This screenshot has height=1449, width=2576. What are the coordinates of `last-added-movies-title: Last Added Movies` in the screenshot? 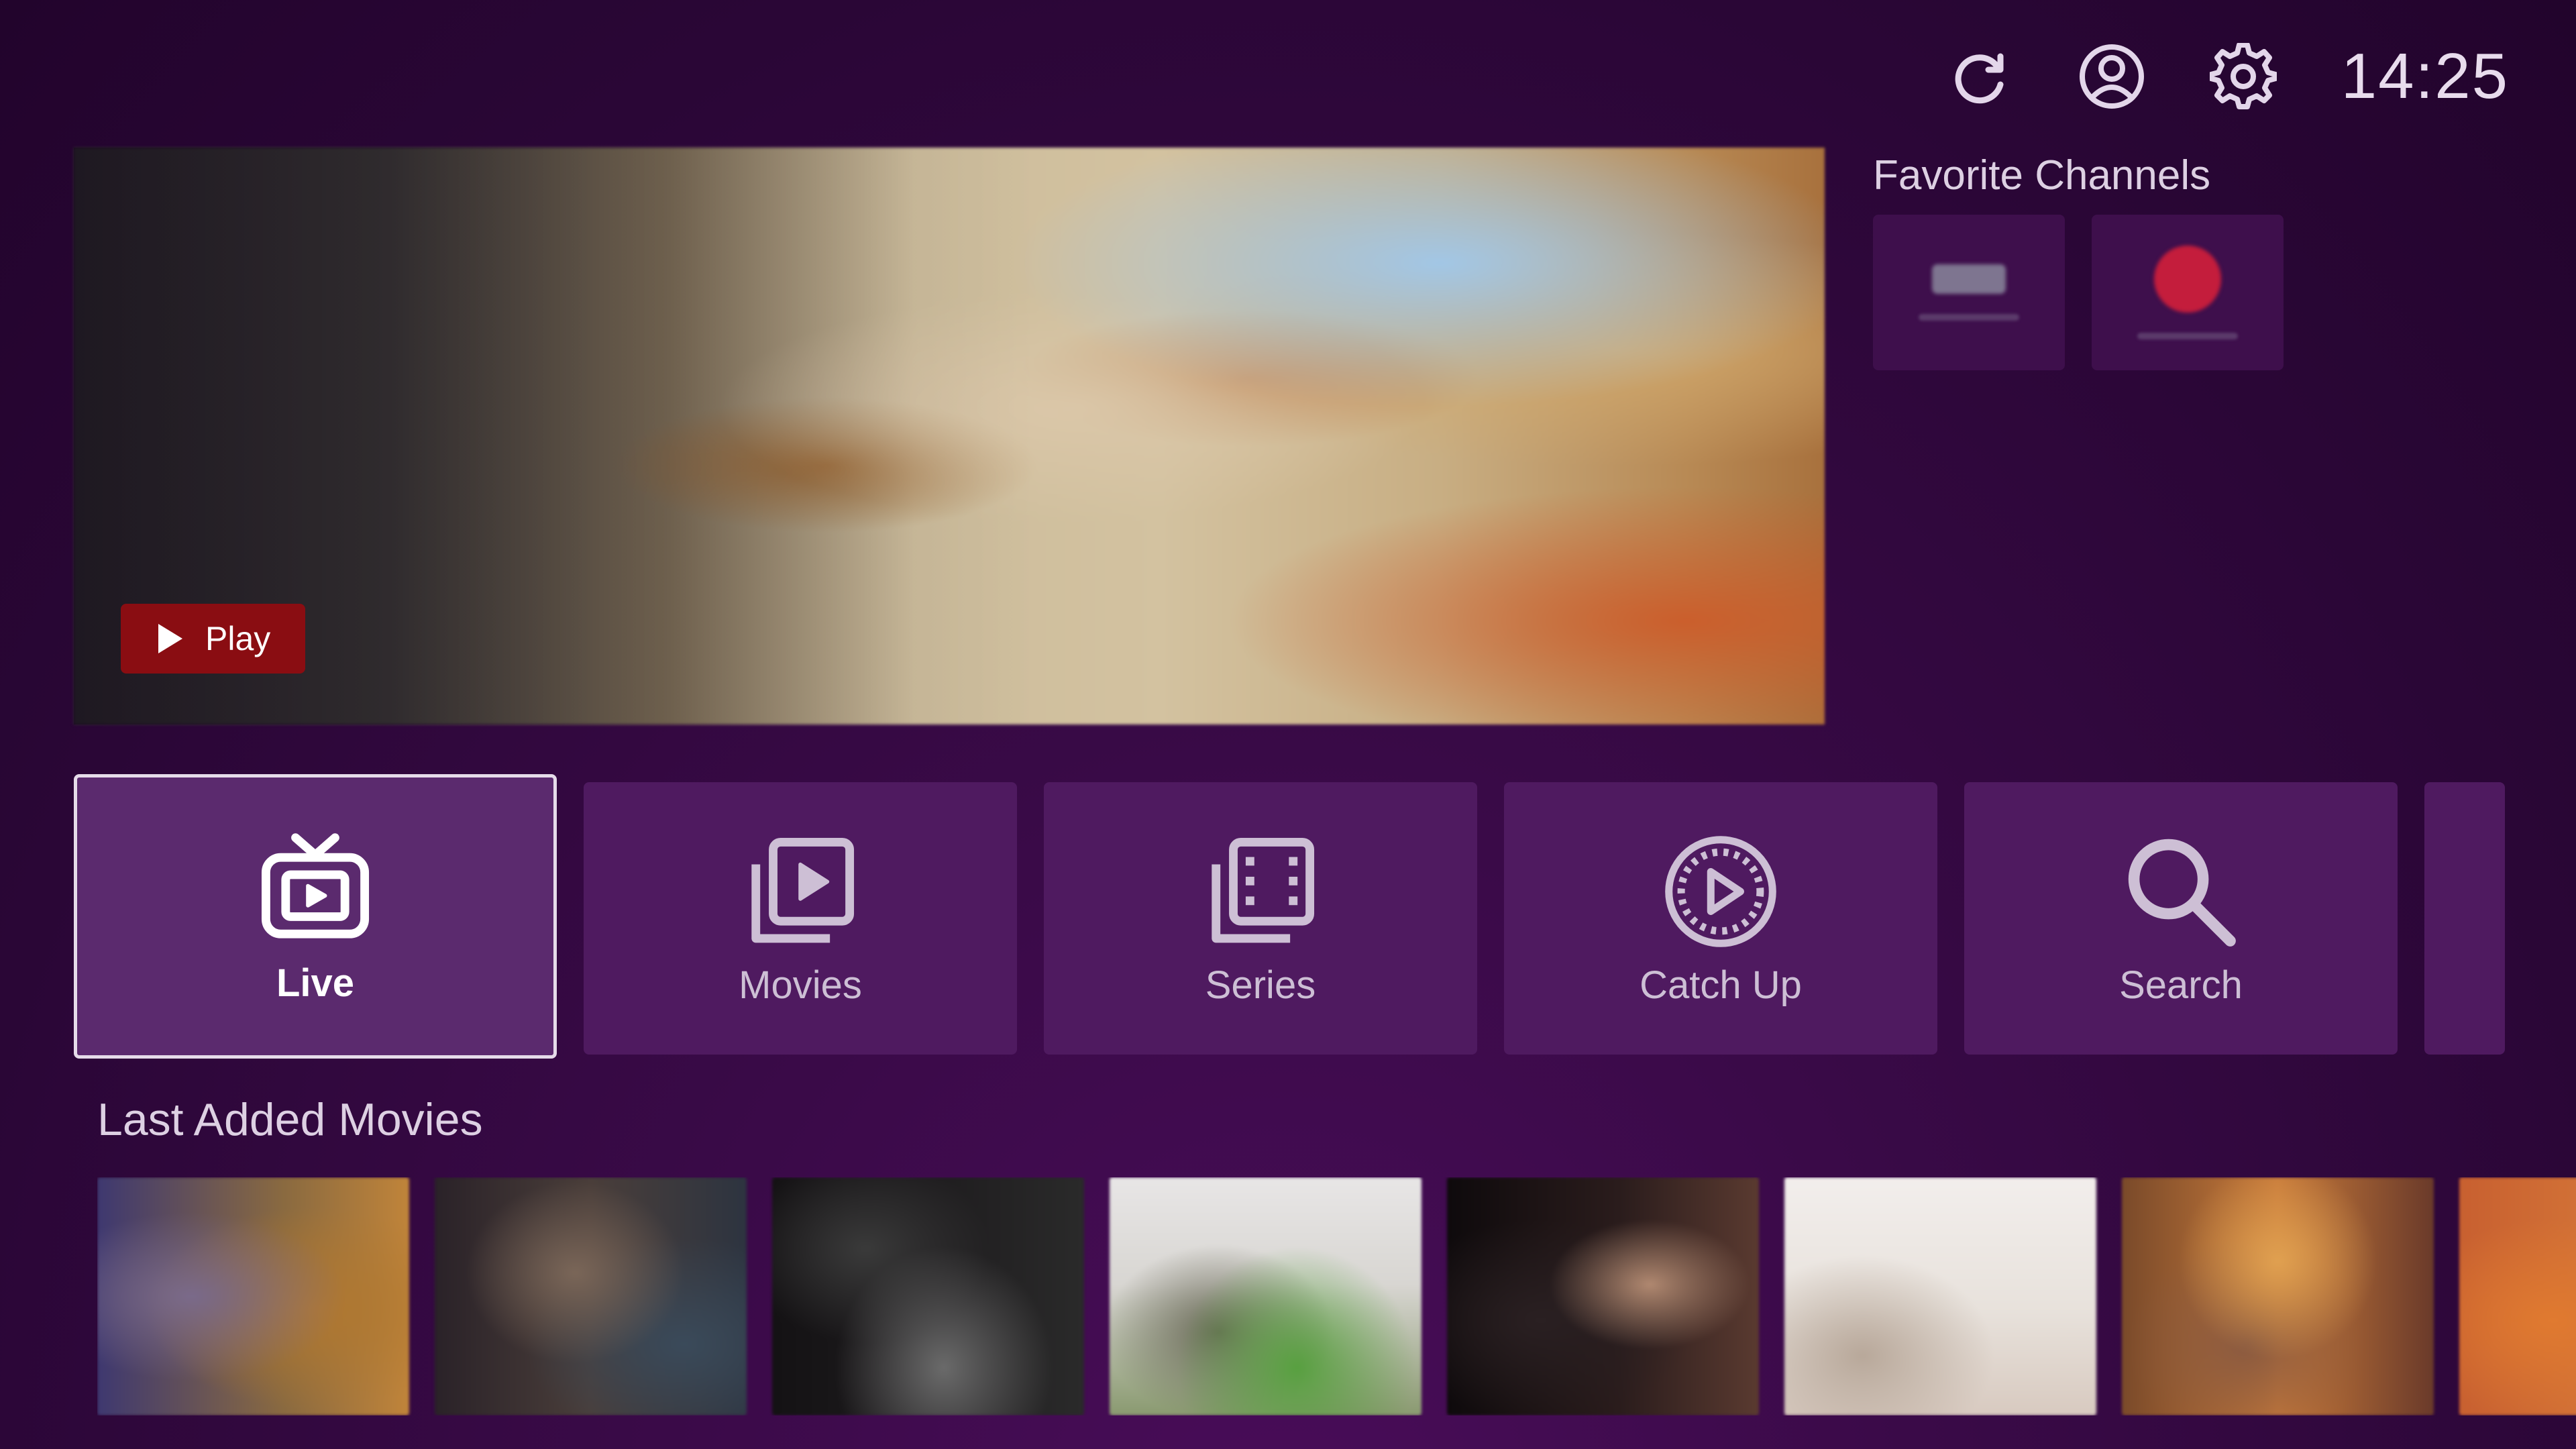 It's located at (290, 1119).